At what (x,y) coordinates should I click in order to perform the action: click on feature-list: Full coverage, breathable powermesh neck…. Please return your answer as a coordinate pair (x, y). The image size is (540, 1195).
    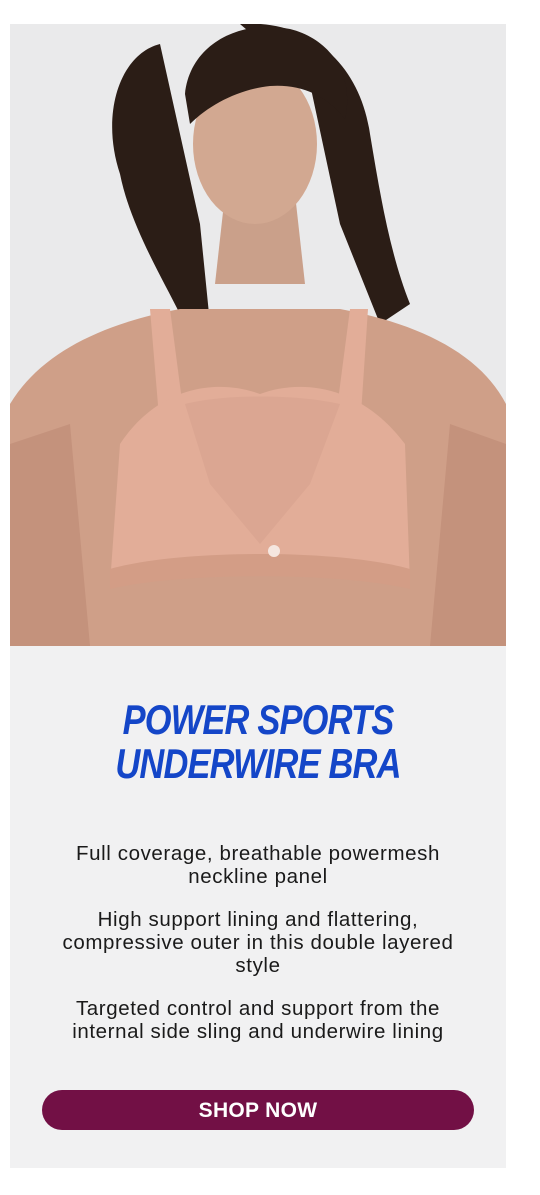
    Looking at the image, I should click on (258, 952).